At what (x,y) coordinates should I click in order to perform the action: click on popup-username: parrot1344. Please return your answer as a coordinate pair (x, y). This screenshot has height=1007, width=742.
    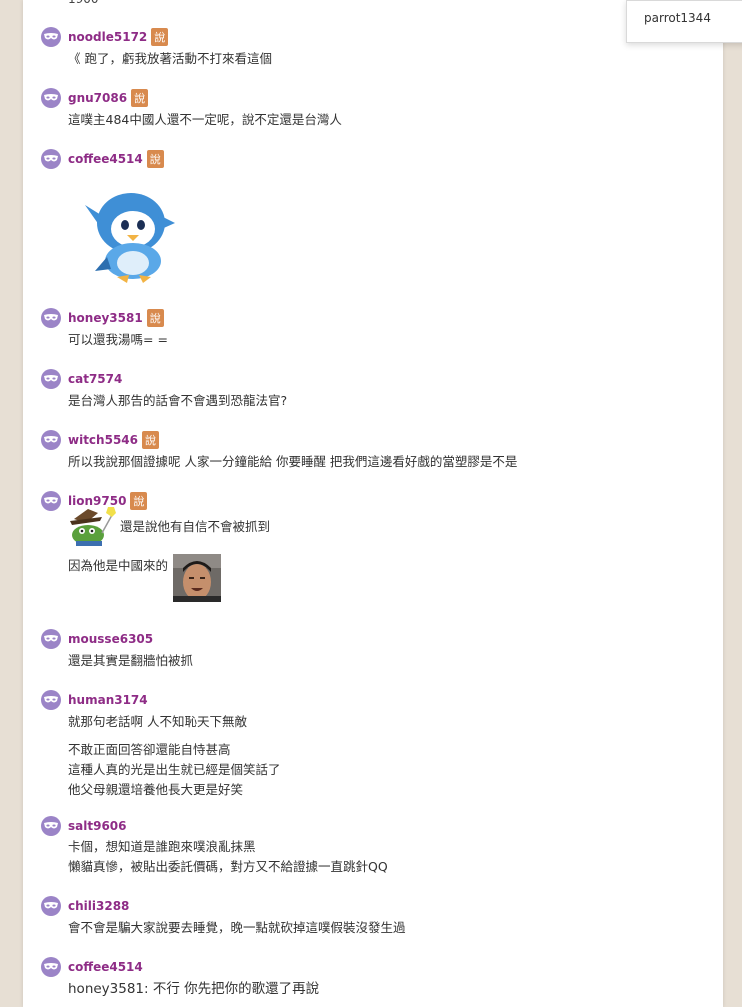
    Looking at the image, I should click on (677, 18).